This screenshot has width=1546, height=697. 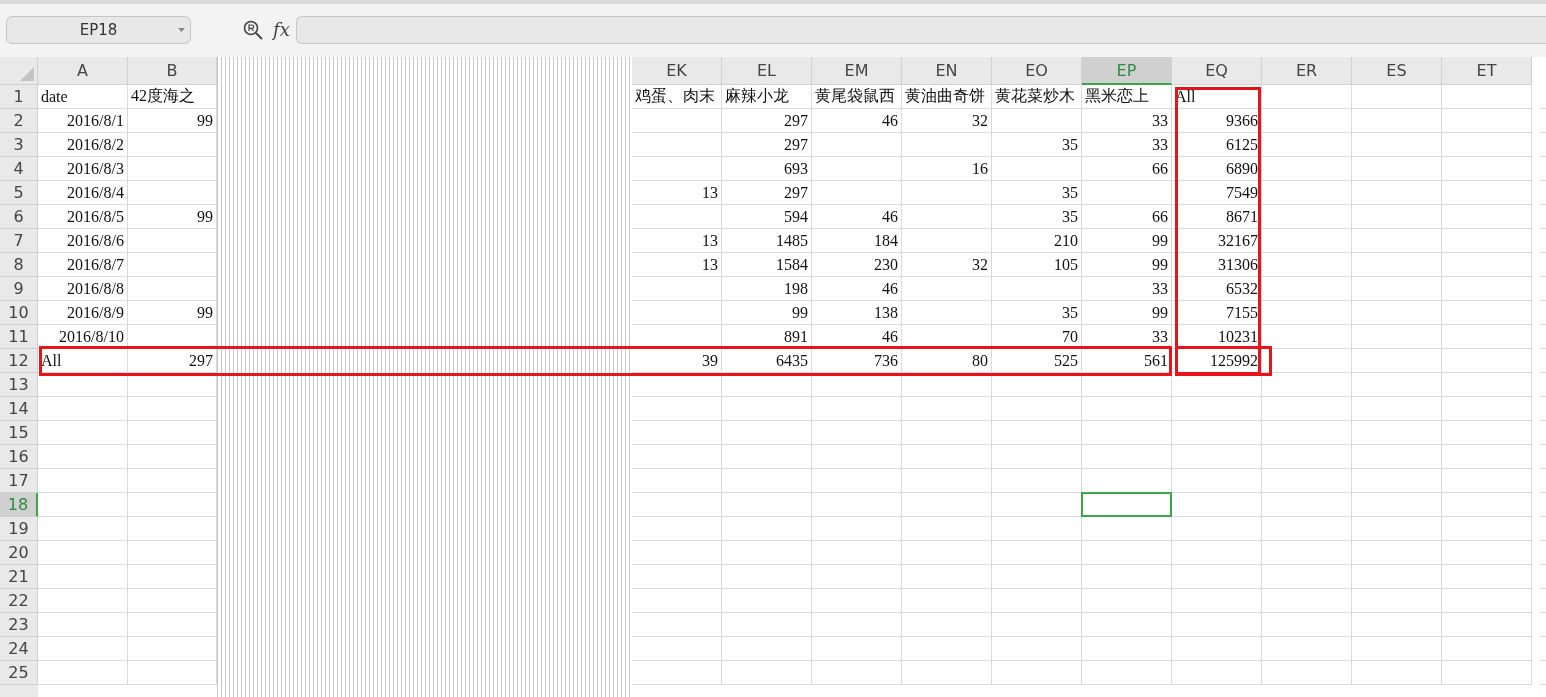 I want to click on table-cell: 2016/8/4, so click(x=83, y=193).